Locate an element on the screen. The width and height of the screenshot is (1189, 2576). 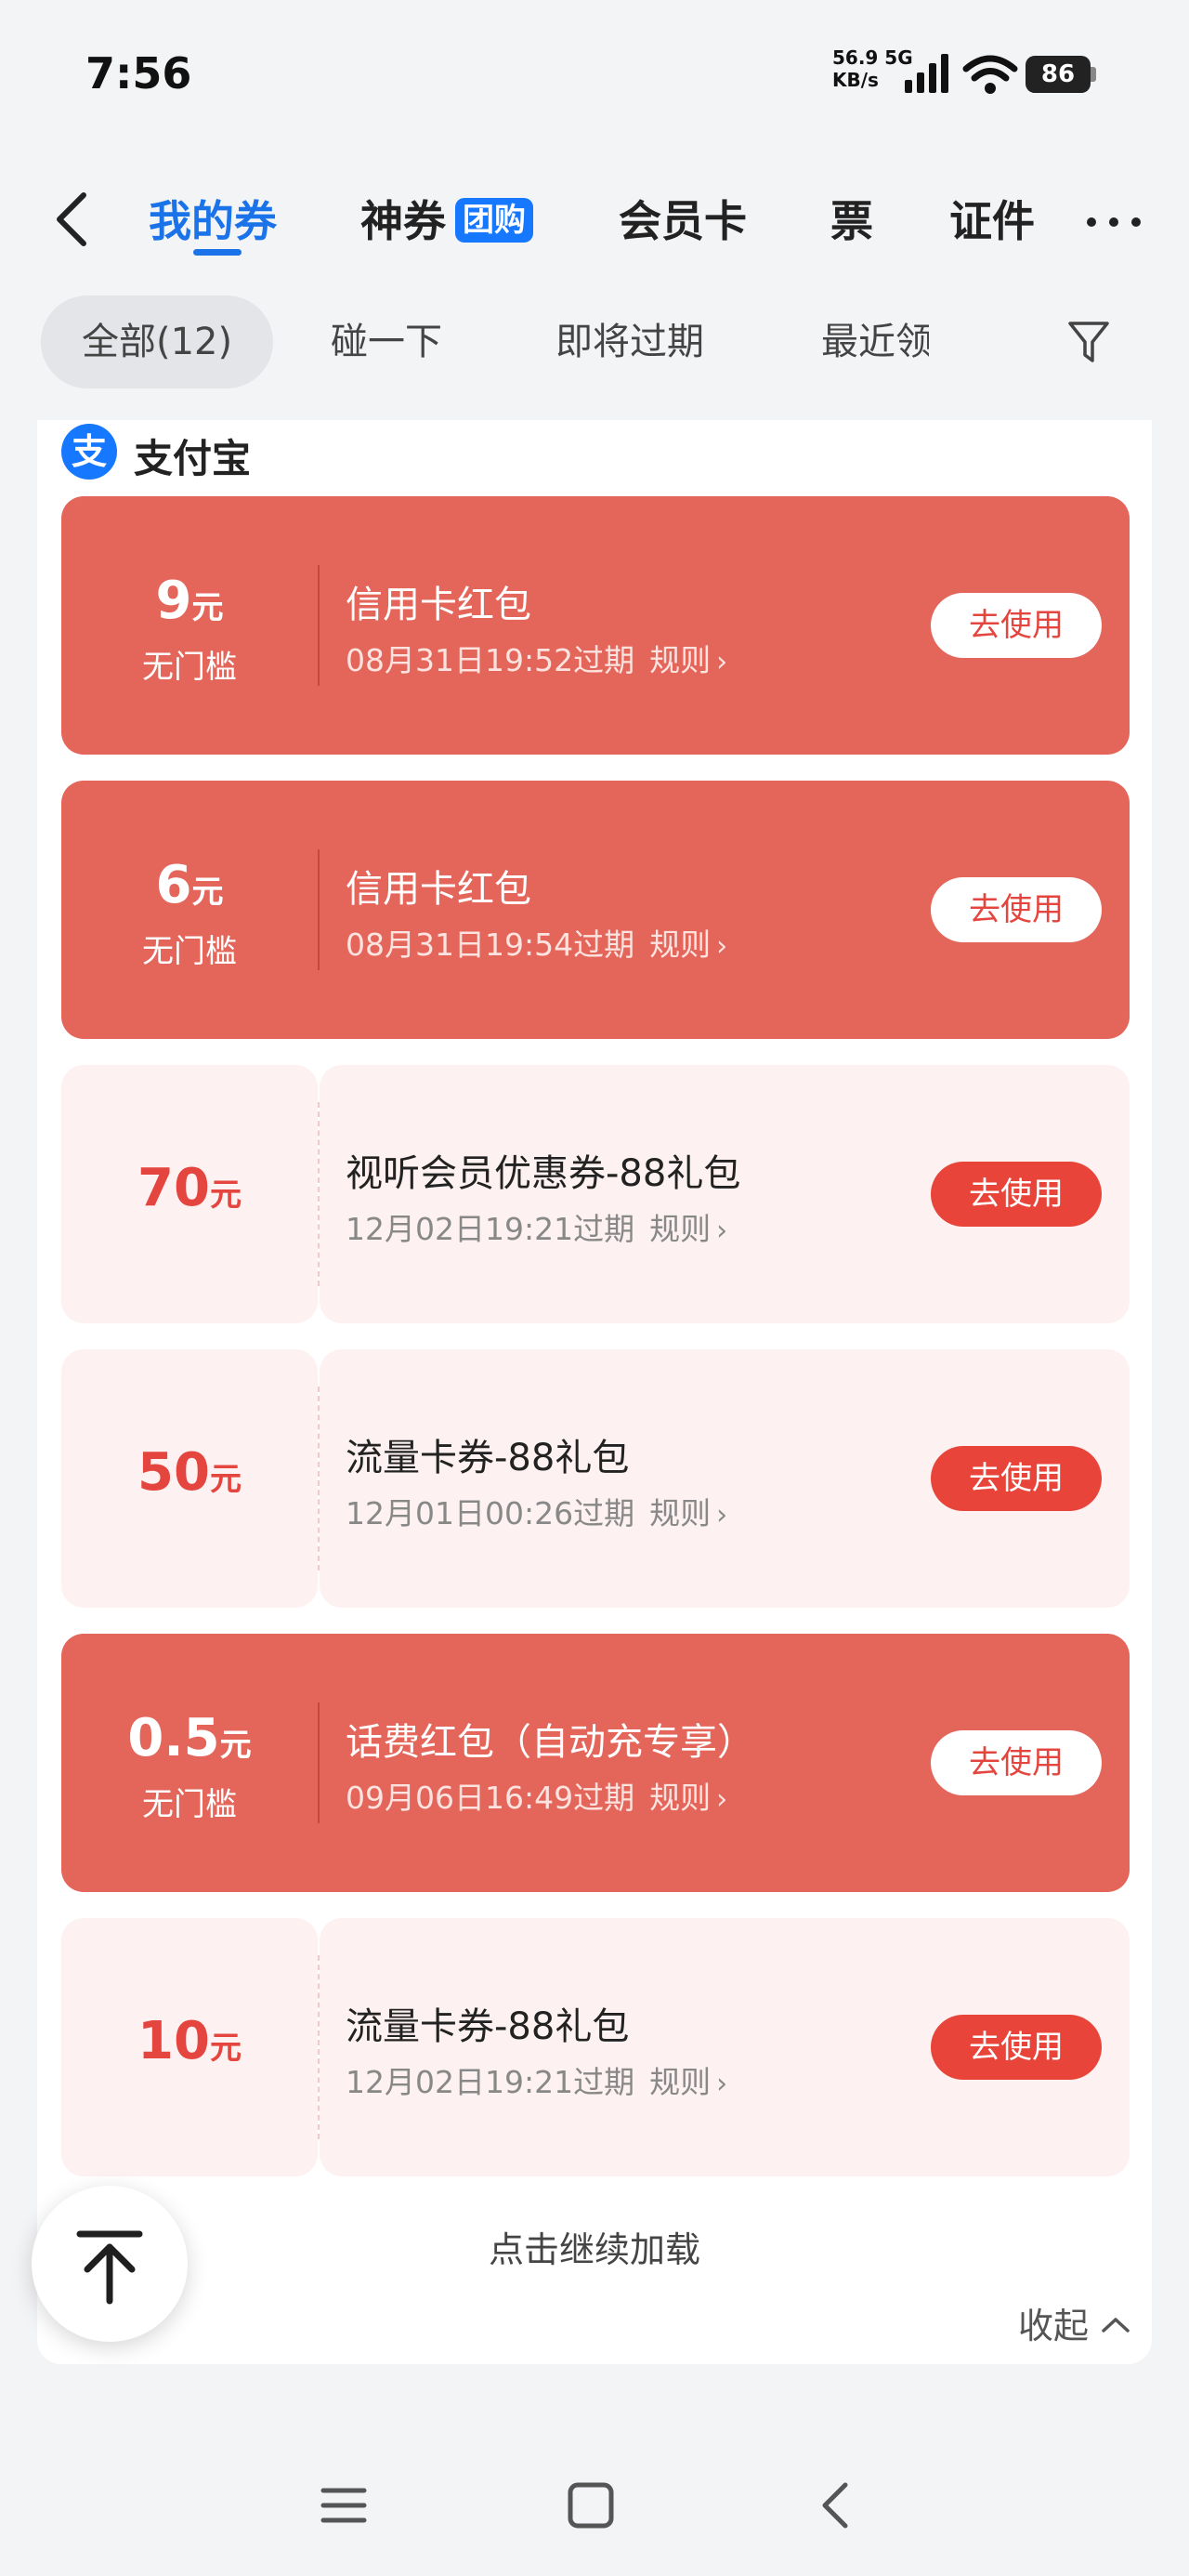
coupon-amount-block: 50元 is located at coordinates (189, 1478).